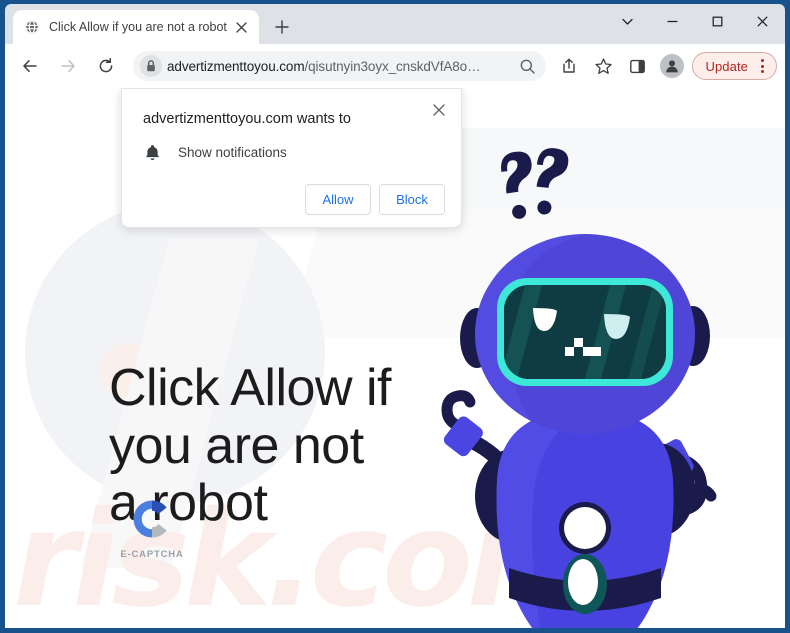 The width and height of the screenshot is (790, 633). What do you see at coordinates (106, 66) in the screenshot?
I see `reload-button` at bounding box center [106, 66].